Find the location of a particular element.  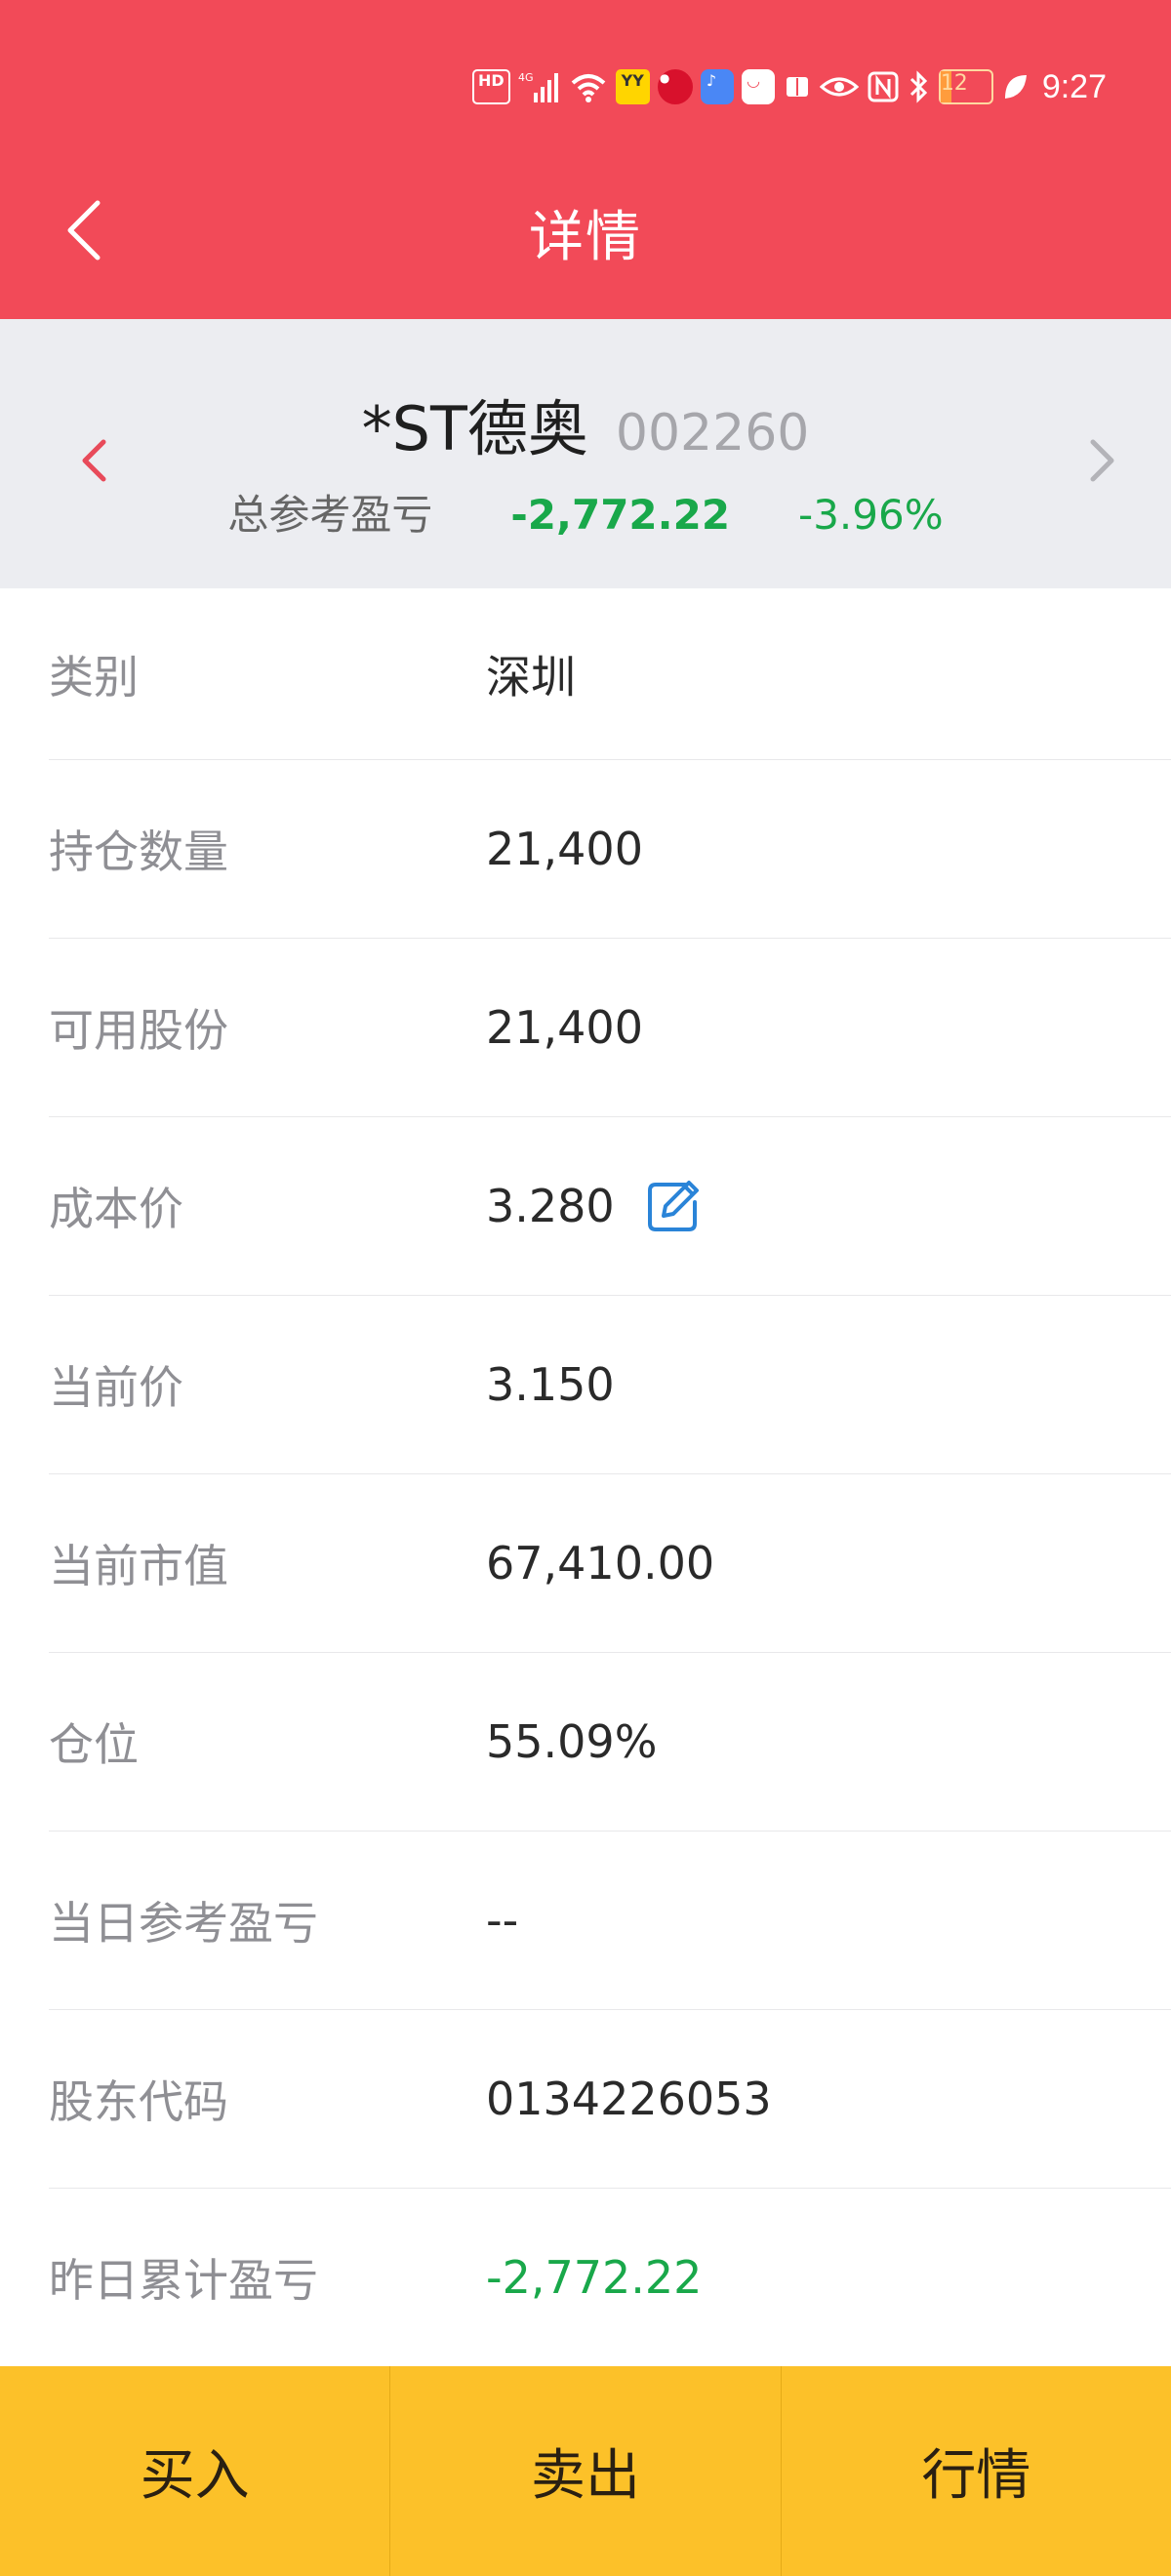

yy-app-icon: YY is located at coordinates (632, 86).